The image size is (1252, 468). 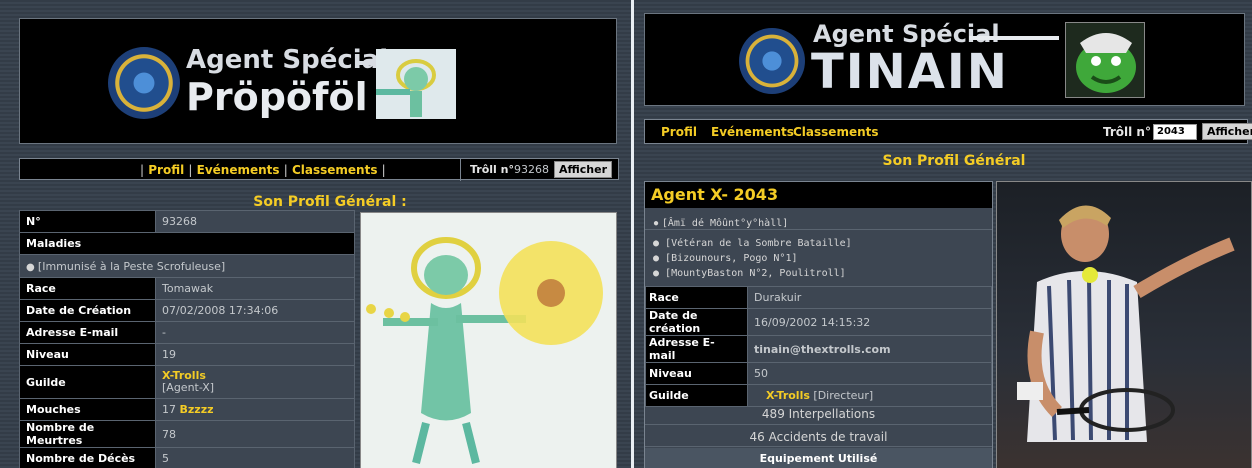 What do you see at coordinates (869, 322) in the screenshot?
I see `row-value: 16/09/2002 14:15:32` at bounding box center [869, 322].